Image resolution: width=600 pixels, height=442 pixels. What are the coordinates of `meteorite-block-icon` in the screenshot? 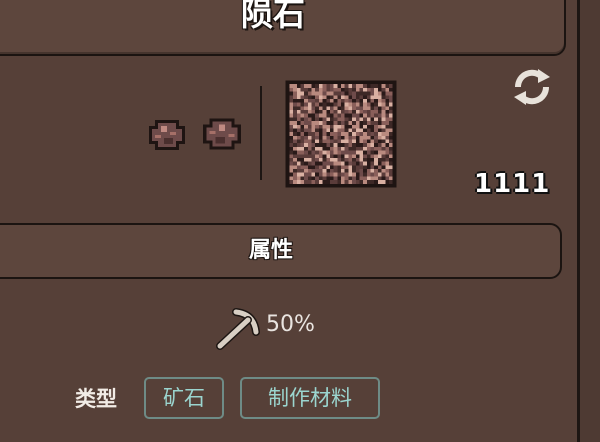 It's located at (341, 134).